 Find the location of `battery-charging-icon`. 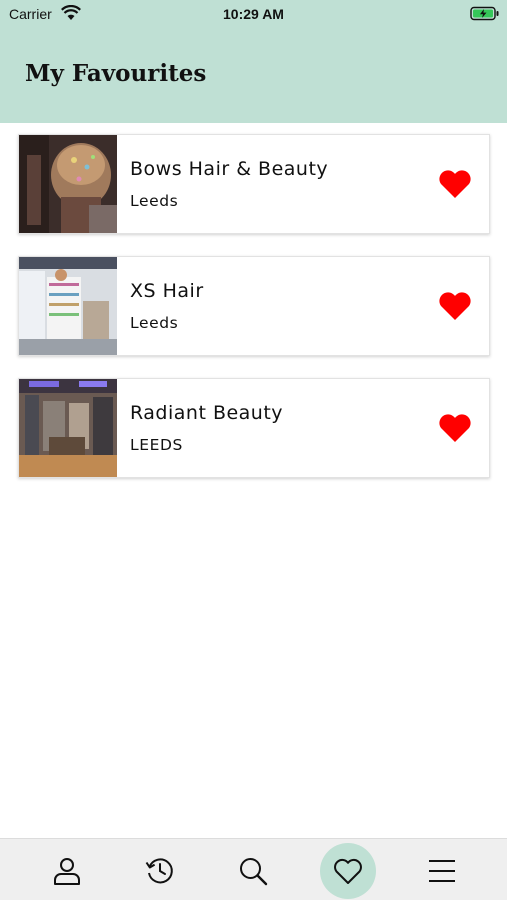

battery-charging-icon is located at coordinates (484, 13).